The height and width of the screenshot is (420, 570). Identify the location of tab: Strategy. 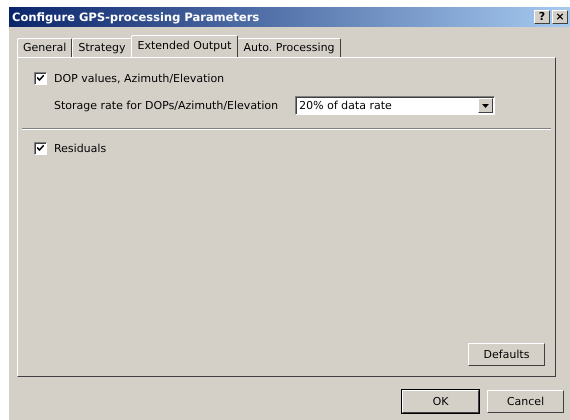
(102, 47).